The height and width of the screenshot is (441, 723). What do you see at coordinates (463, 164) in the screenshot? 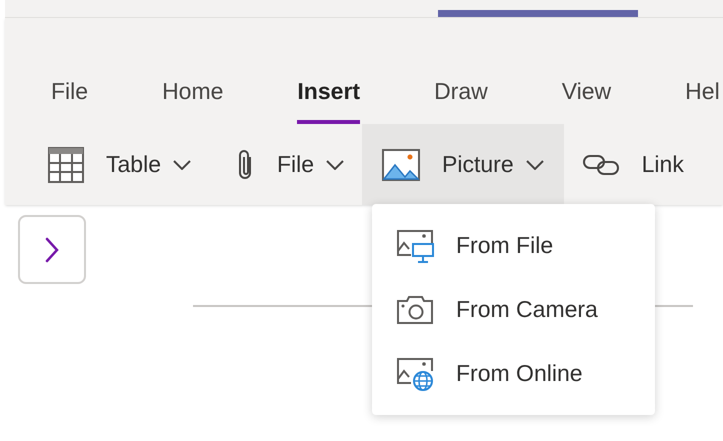
I see `toolbar-button: Picture` at bounding box center [463, 164].